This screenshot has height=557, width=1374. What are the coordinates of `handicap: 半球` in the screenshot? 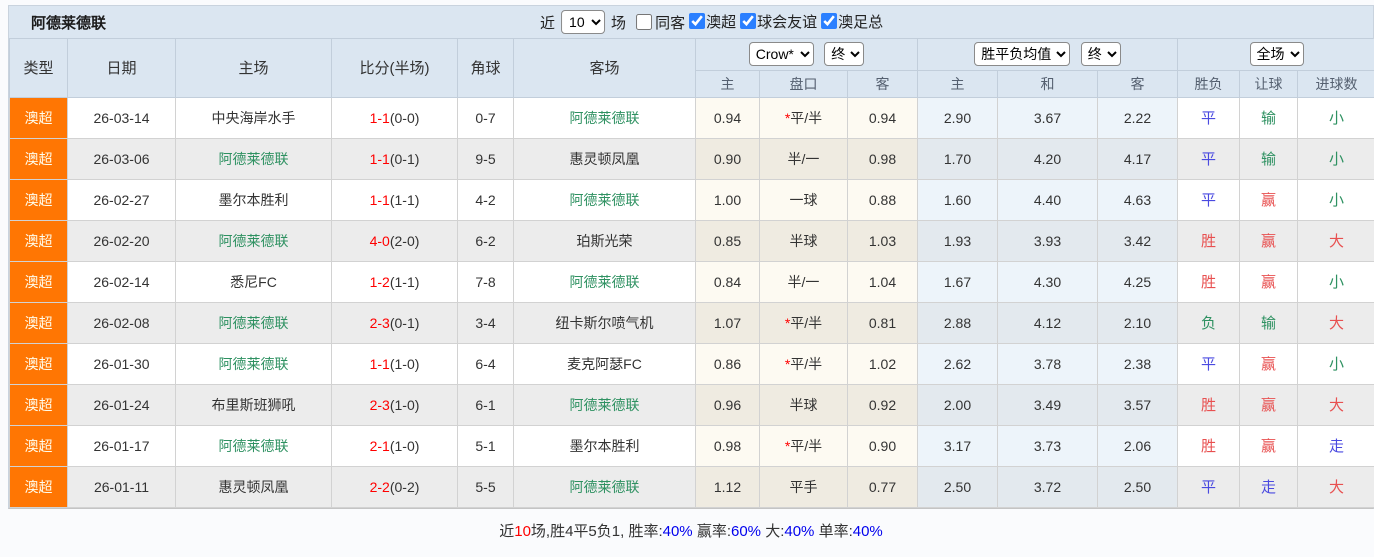 It's located at (804, 404).